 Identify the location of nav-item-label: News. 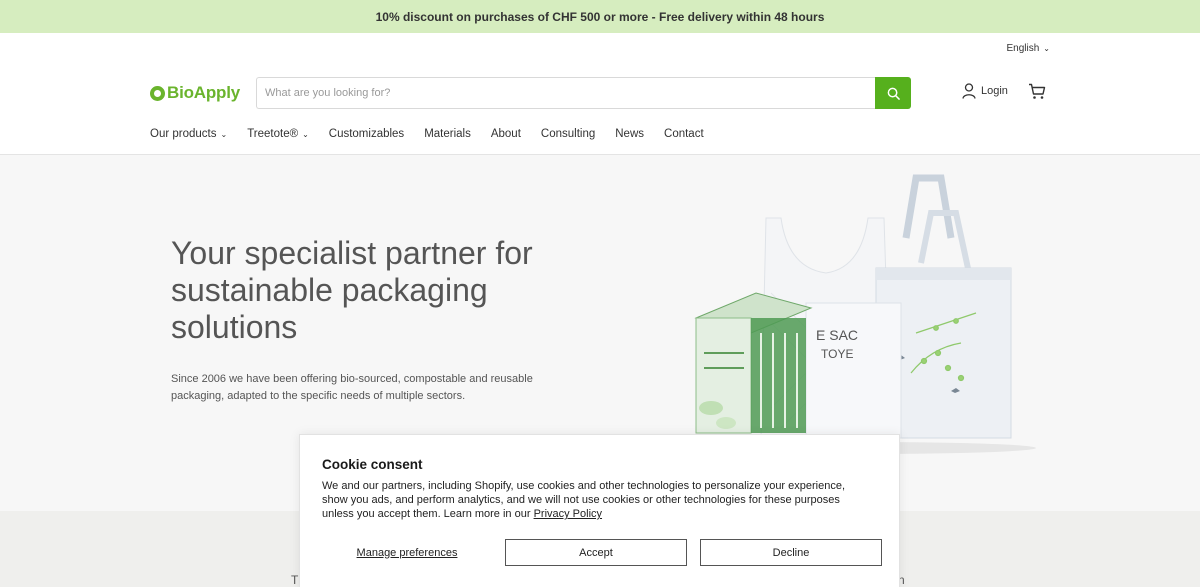
(630, 134).